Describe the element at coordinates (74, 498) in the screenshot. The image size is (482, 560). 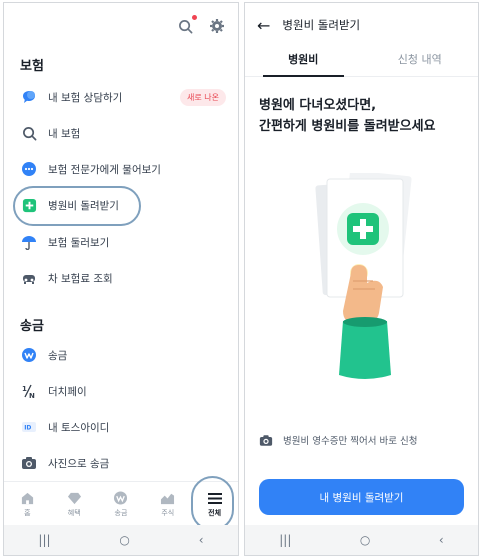
I see `diamond-icon` at that location.